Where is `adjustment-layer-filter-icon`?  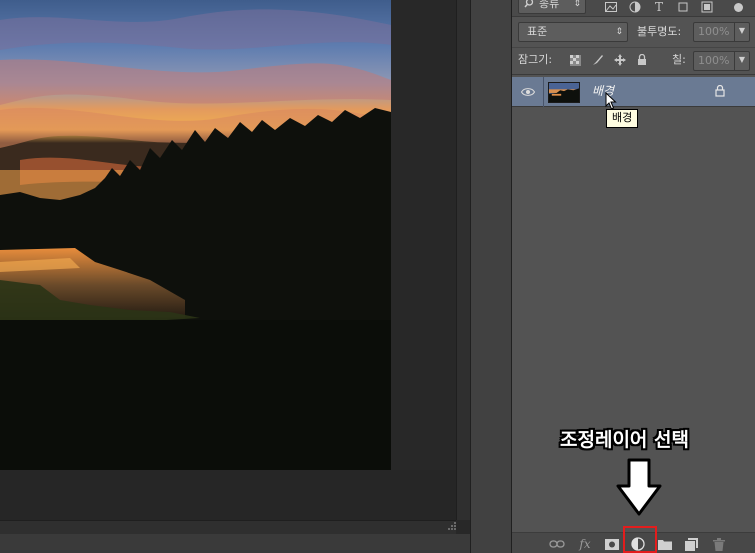
adjustment-layer-filter-icon is located at coordinates (635, 7).